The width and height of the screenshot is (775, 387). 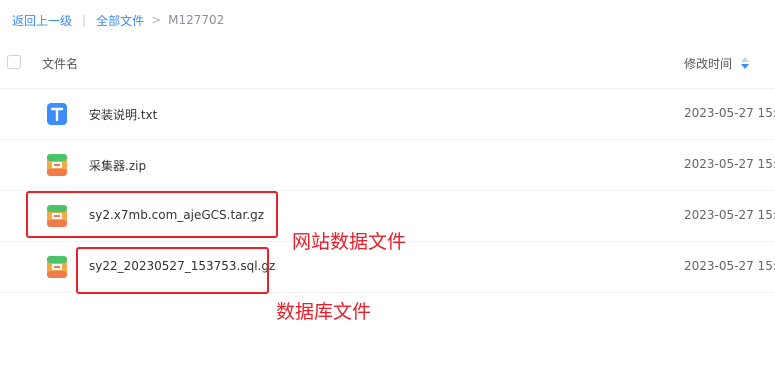 I want to click on text-file-icon, so click(x=57, y=114).